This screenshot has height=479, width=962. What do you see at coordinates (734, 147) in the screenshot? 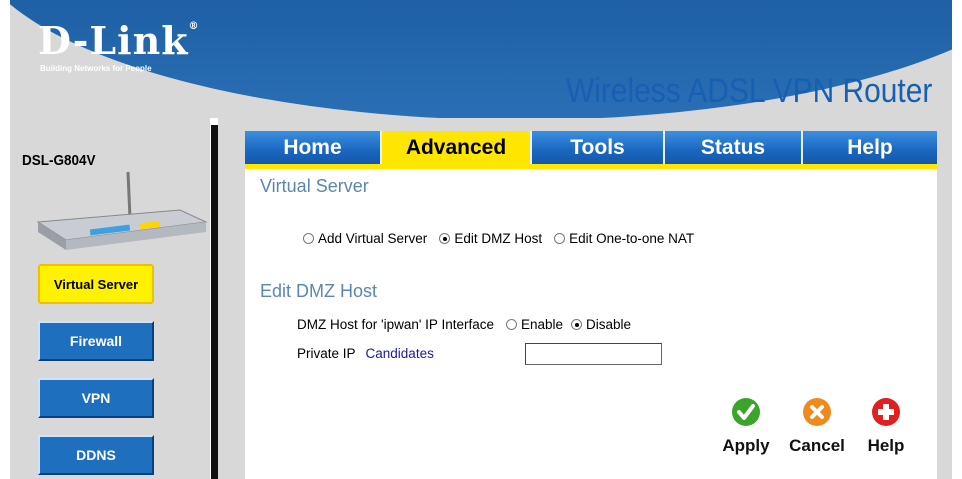
I see `tab-status: Status` at bounding box center [734, 147].